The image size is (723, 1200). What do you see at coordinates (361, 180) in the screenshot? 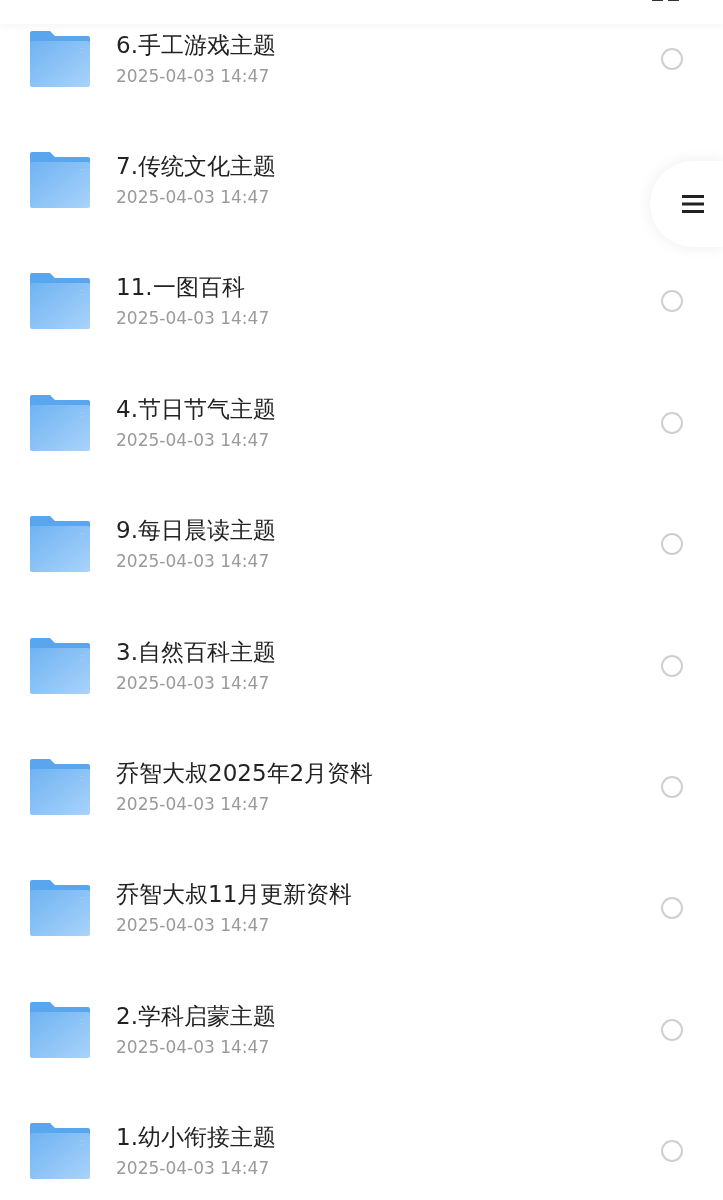
I see `folder-item: 7.传统文化主题 2025-04-03 14:47` at bounding box center [361, 180].